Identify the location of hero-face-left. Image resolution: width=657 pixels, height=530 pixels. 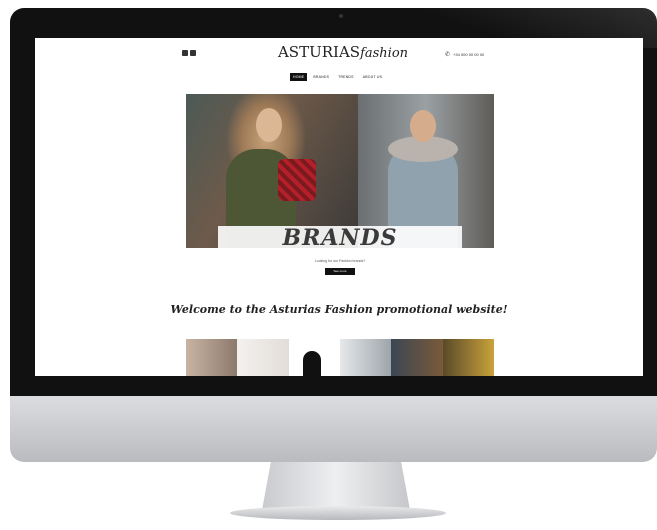
(269, 125).